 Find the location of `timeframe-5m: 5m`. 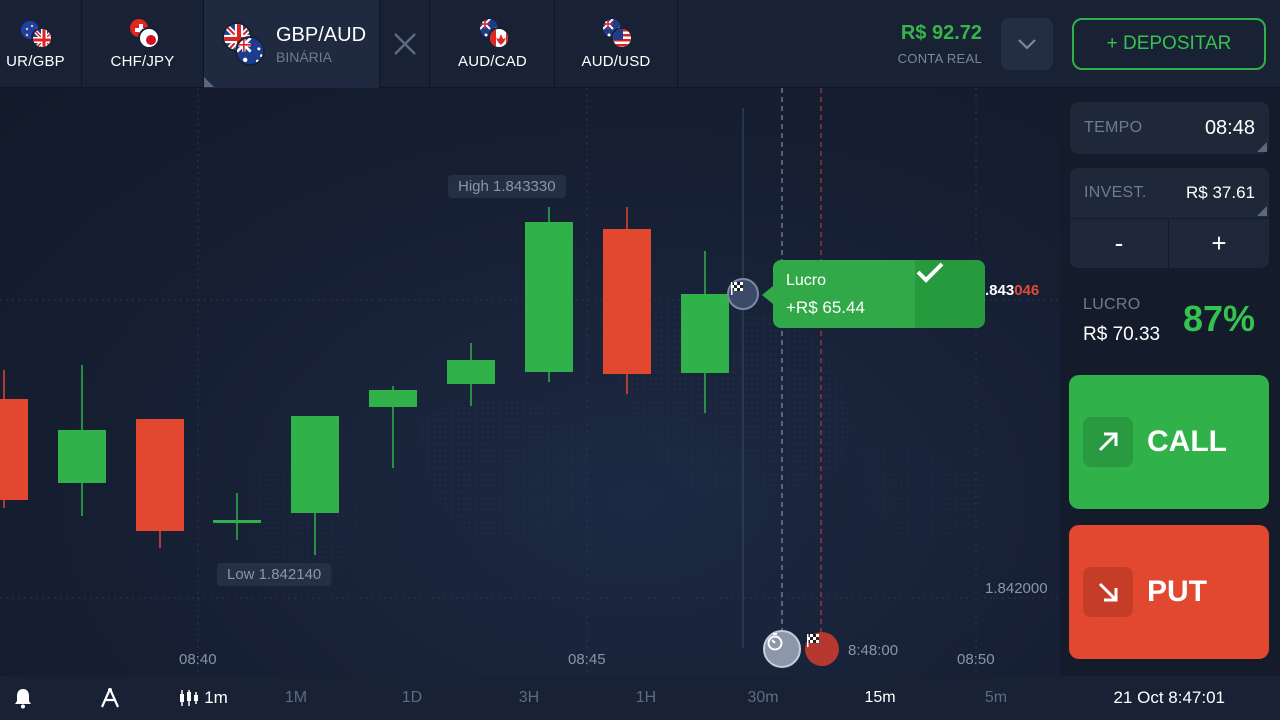

timeframe-5m: 5m is located at coordinates (996, 698).